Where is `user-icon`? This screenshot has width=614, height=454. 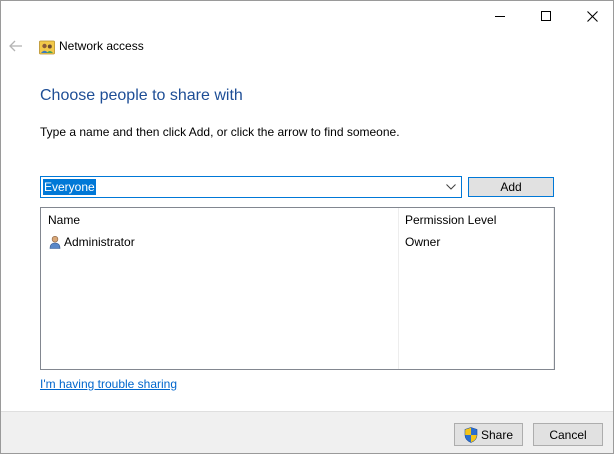
user-icon is located at coordinates (55, 242).